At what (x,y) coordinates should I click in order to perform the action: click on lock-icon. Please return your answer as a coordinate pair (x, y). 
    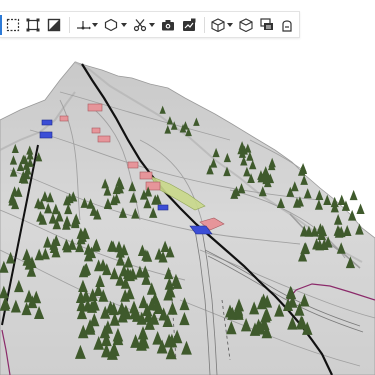
    Looking at the image, I should click on (287, 25).